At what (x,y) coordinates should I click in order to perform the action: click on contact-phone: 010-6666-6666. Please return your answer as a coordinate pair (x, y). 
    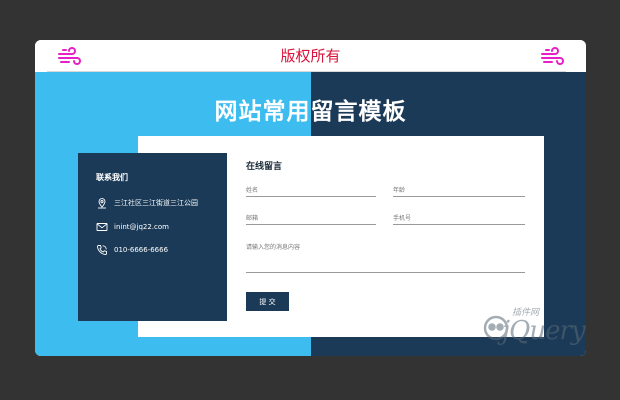
    Looking at the image, I should click on (132, 250).